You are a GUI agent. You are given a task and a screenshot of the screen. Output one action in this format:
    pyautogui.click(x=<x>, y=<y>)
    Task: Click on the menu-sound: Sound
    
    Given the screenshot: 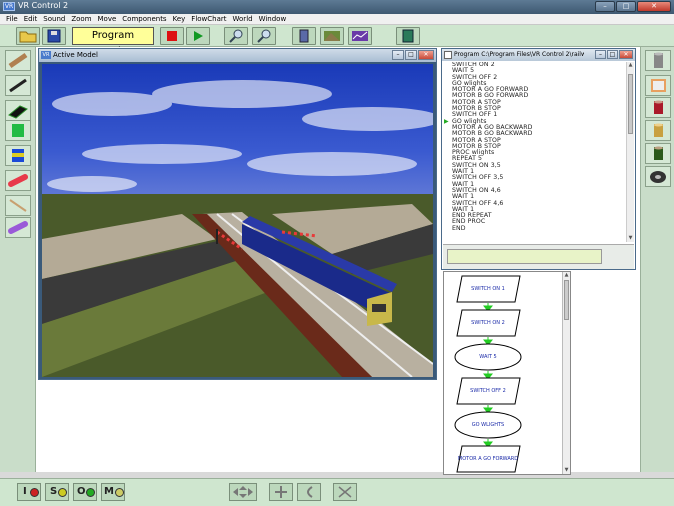 What is the action you would take?
    pyautogui.click(x=54, y=19)
    